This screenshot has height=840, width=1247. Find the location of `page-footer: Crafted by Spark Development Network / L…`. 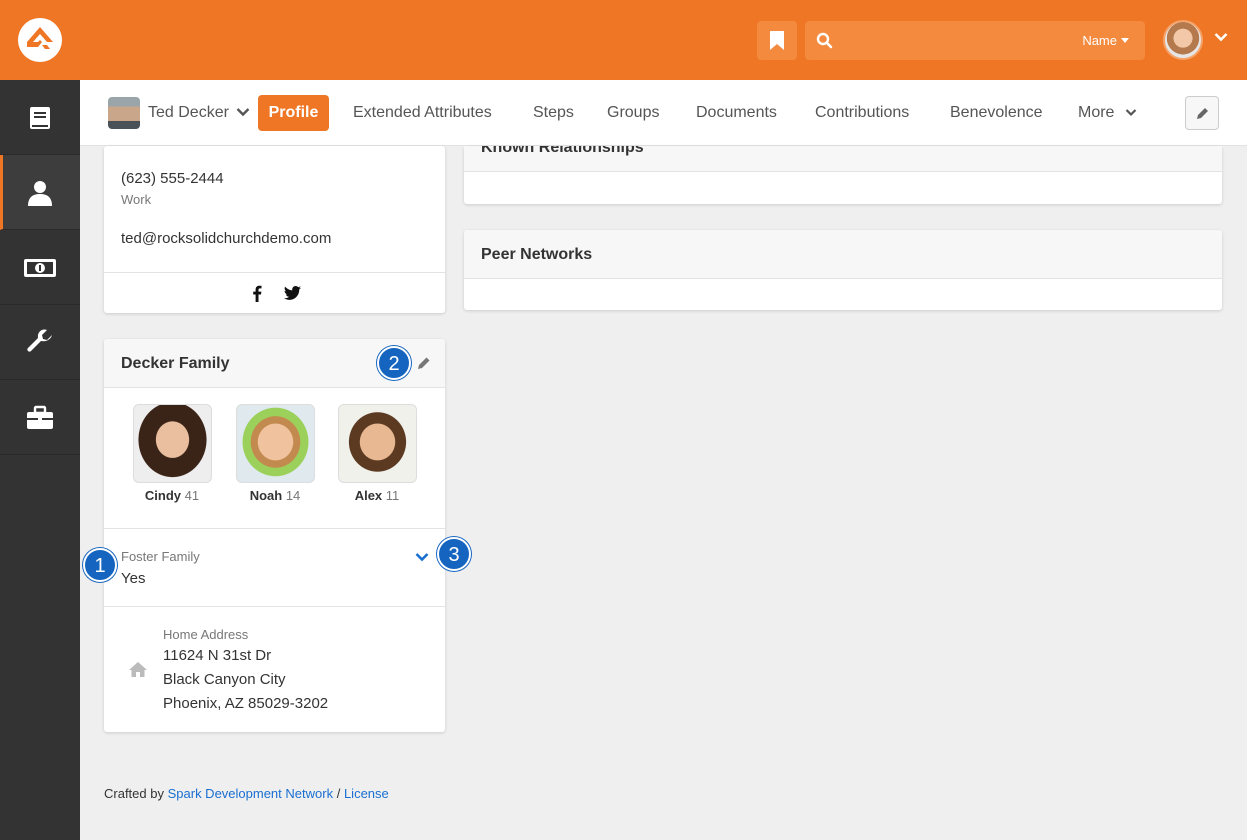

page-footer: Crafted by Spark Development Network / L… is located at coordinates (246, 793).